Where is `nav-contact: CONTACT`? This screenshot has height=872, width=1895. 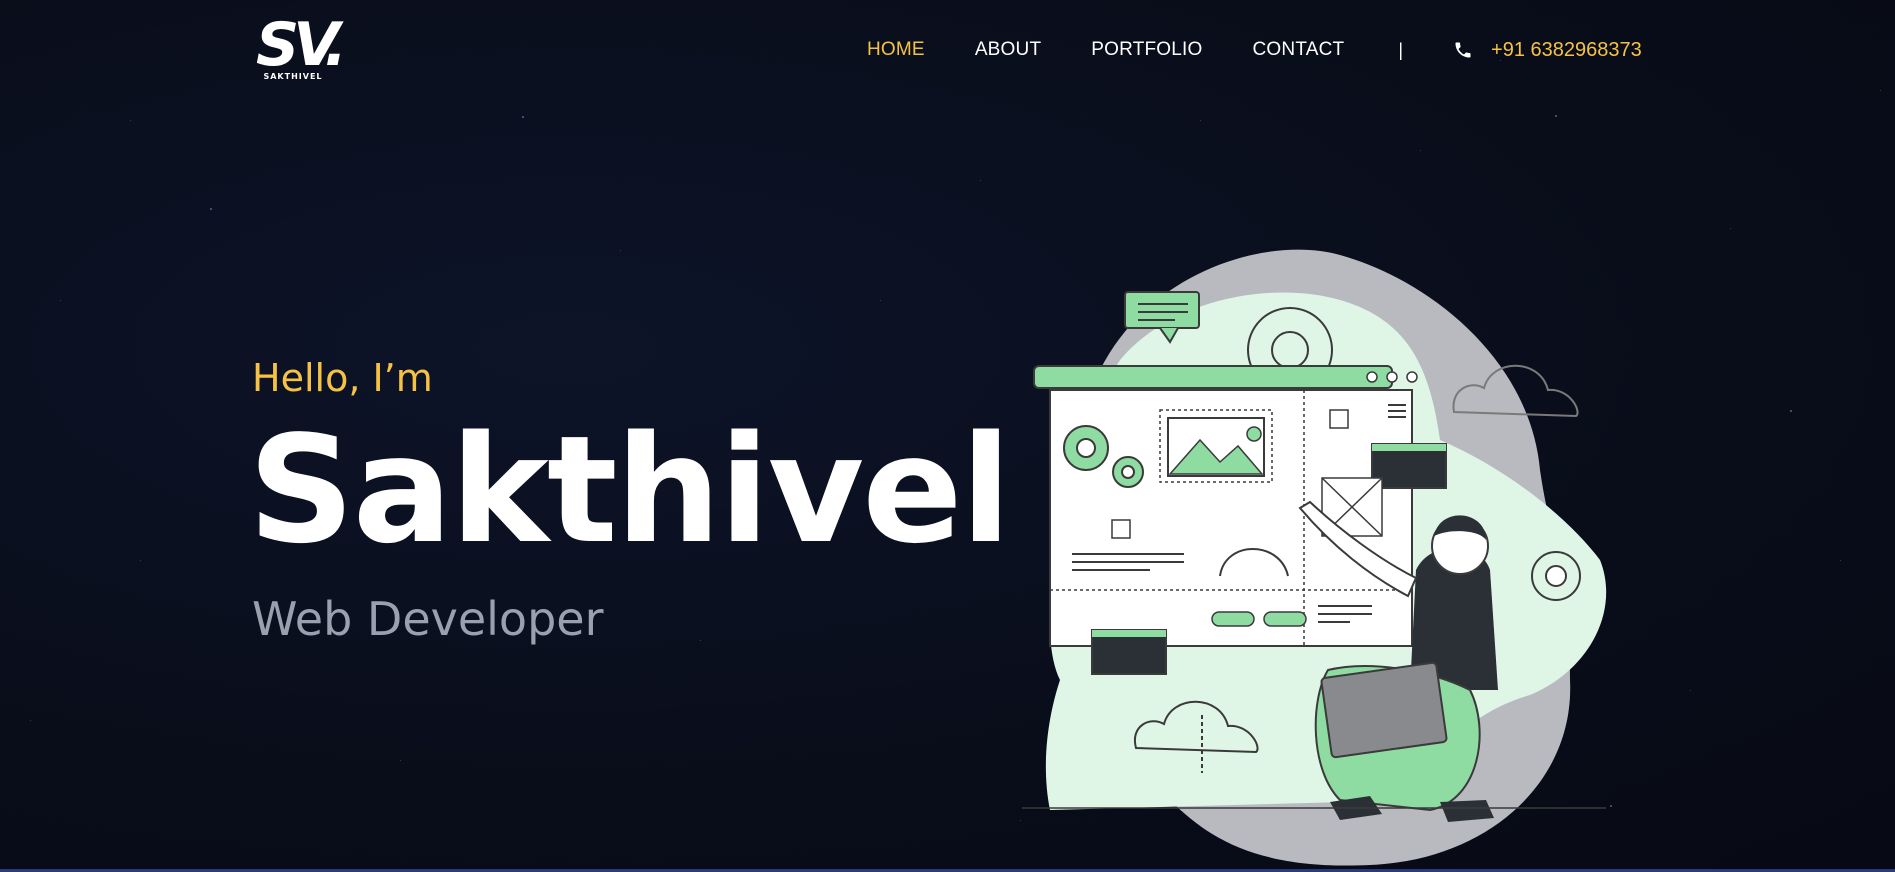 nav-contact: CONTACT is located at coordinates (1299, 50).